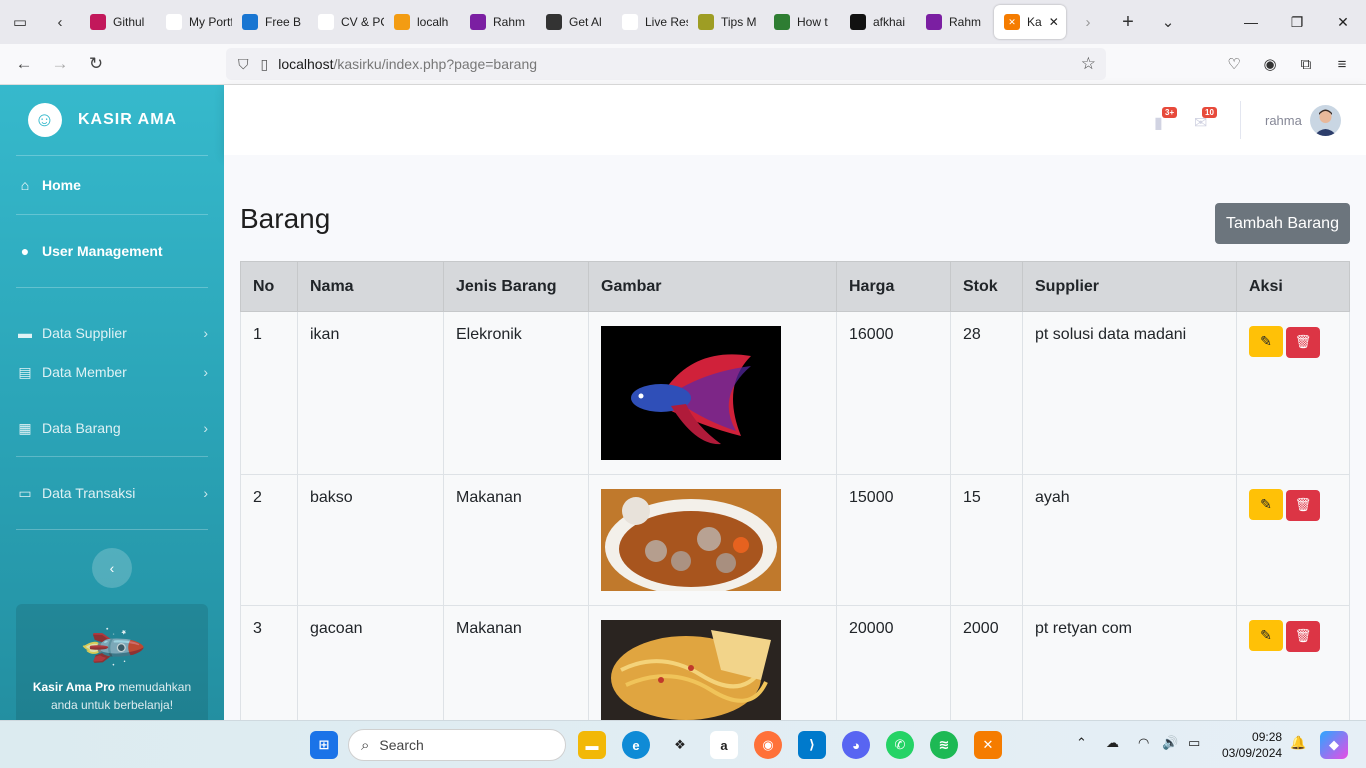 Image resolution: width=1366 pixels, height=768 pixels. What do you see at coordinates (986, 662) in the screenshot?
I see `cell-stok: 2000` at bounding box center [986, 662].